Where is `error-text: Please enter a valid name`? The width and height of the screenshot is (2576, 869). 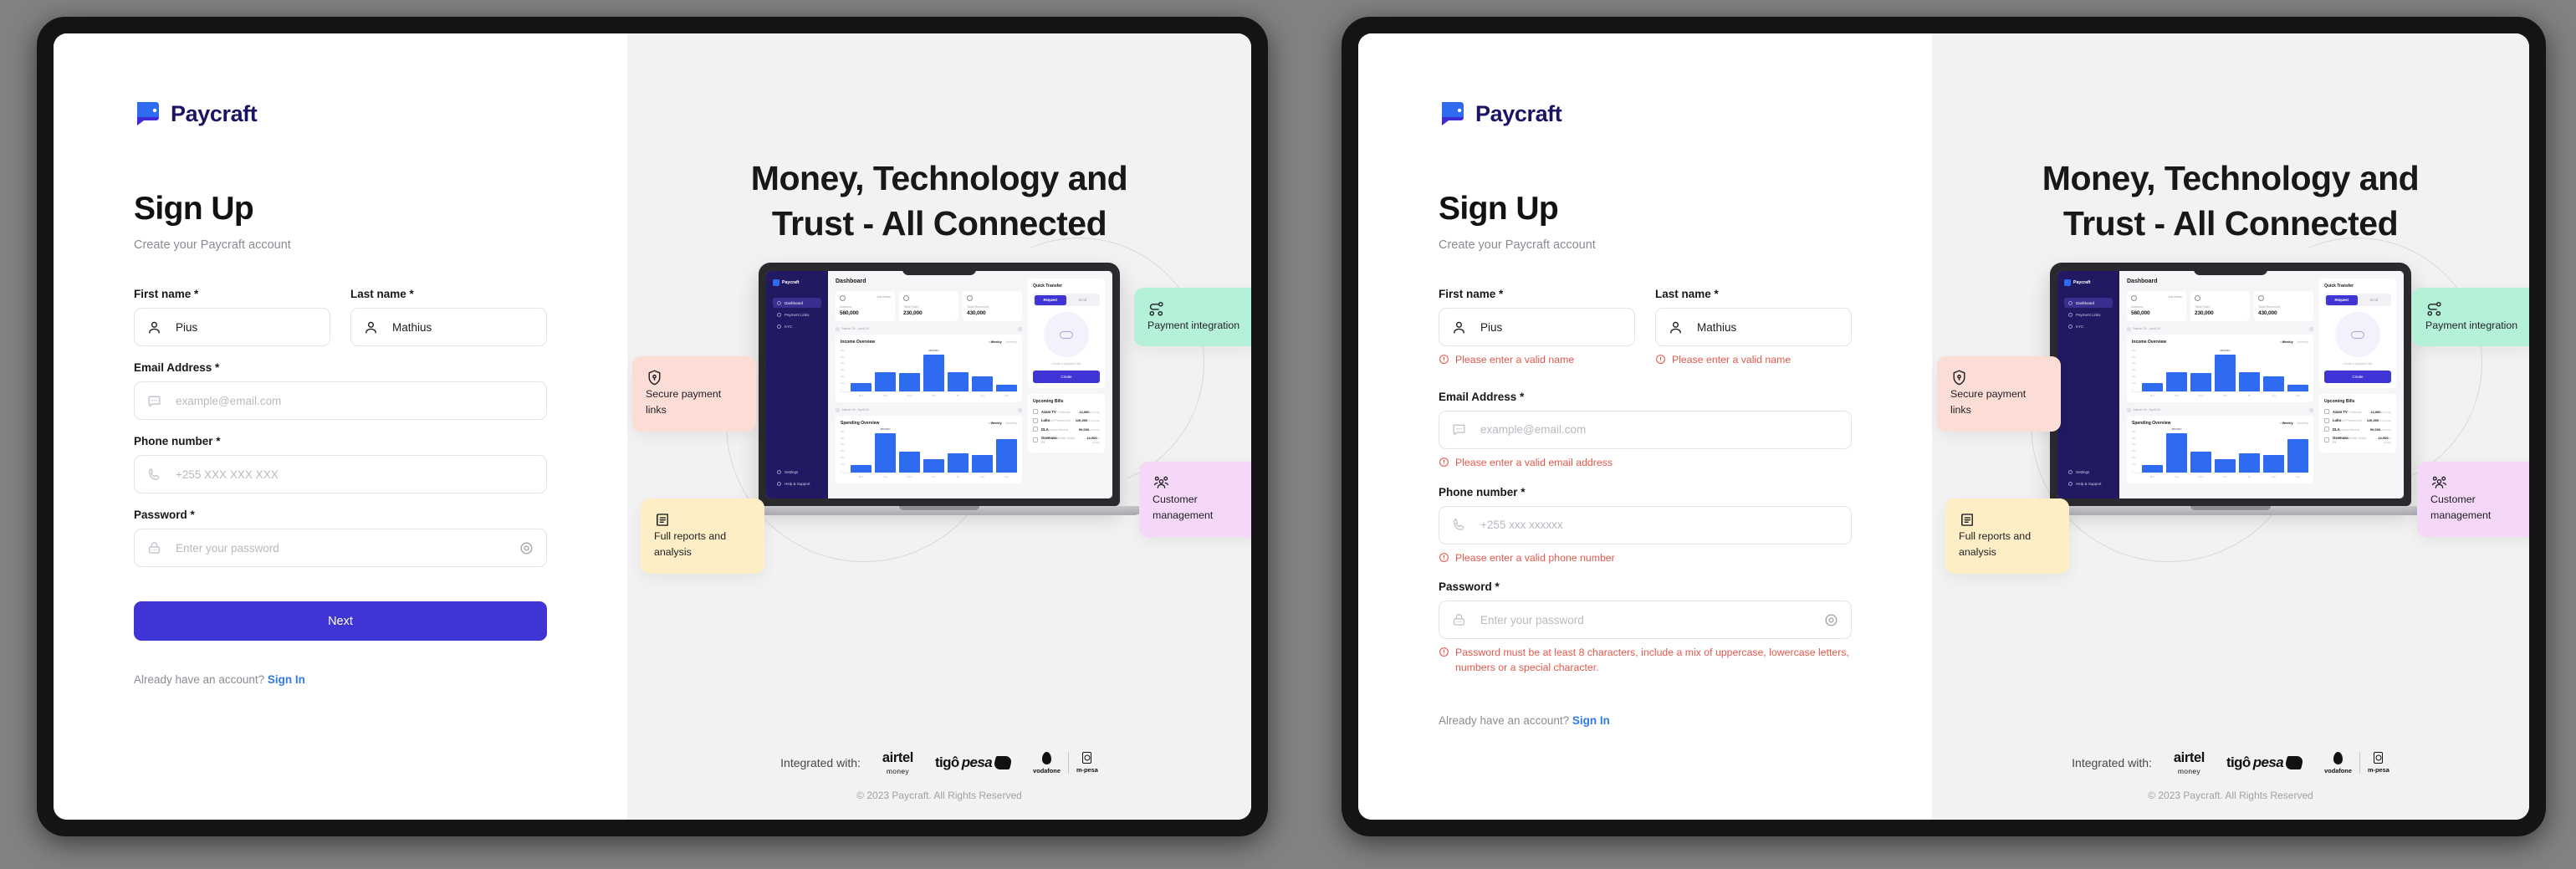 error-text: Please enter a valid name is located at coordinates (1515, 360).